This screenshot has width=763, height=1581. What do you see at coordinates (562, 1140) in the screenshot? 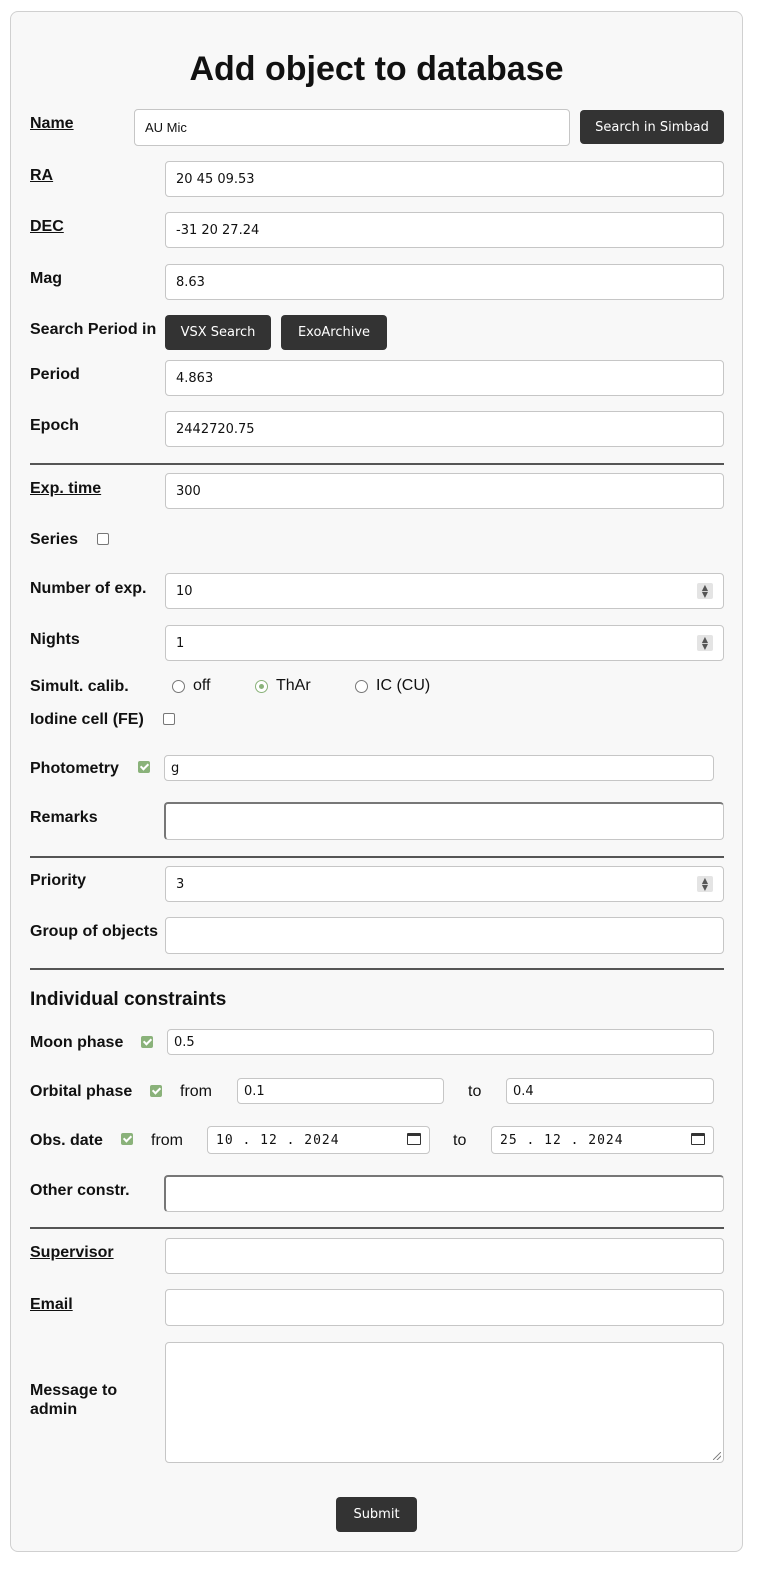
I see `obs-date-to-value: 25 . 12 . 2024` at bounding box center [562, 1140].